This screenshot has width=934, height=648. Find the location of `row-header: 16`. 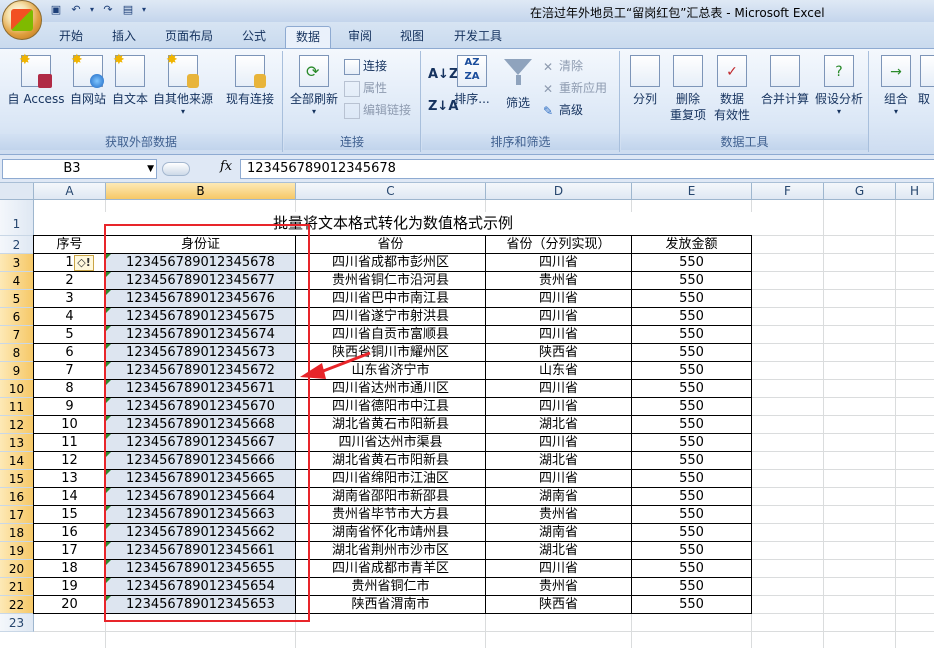

row-header: 16 is located at coordinates (17, 497).